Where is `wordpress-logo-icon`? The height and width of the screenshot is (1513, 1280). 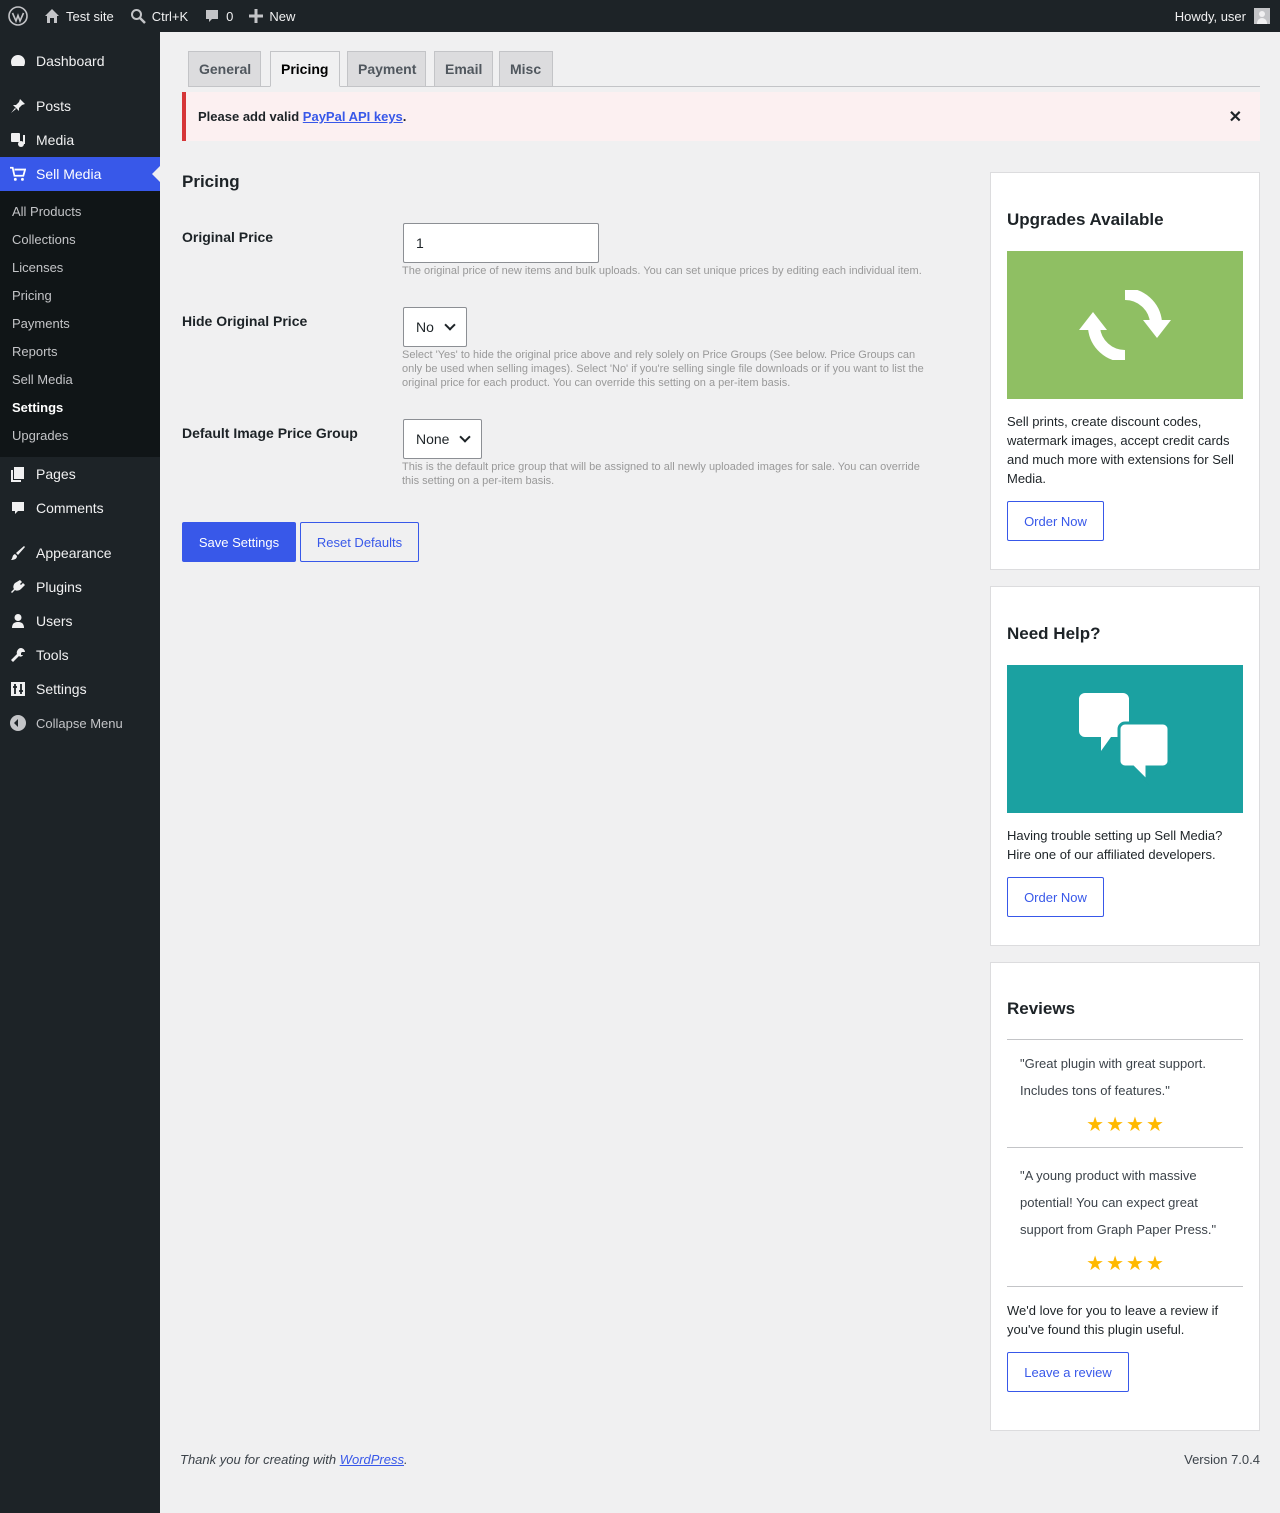
wordpress-logo-icon is located at coordinates (18, 16).